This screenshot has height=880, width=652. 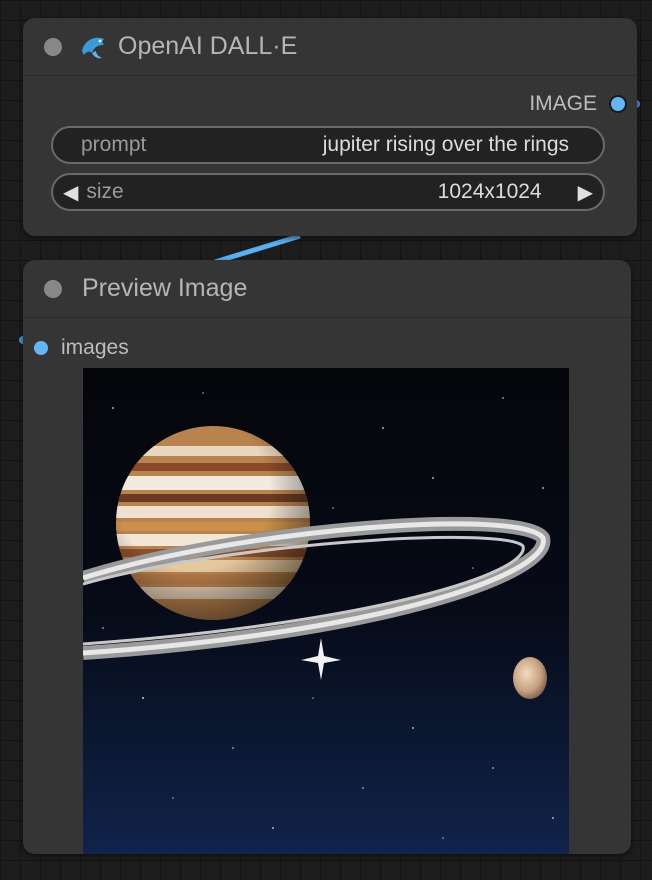 I want to click on node-header: Preview Image, so click(x=327, y=289).